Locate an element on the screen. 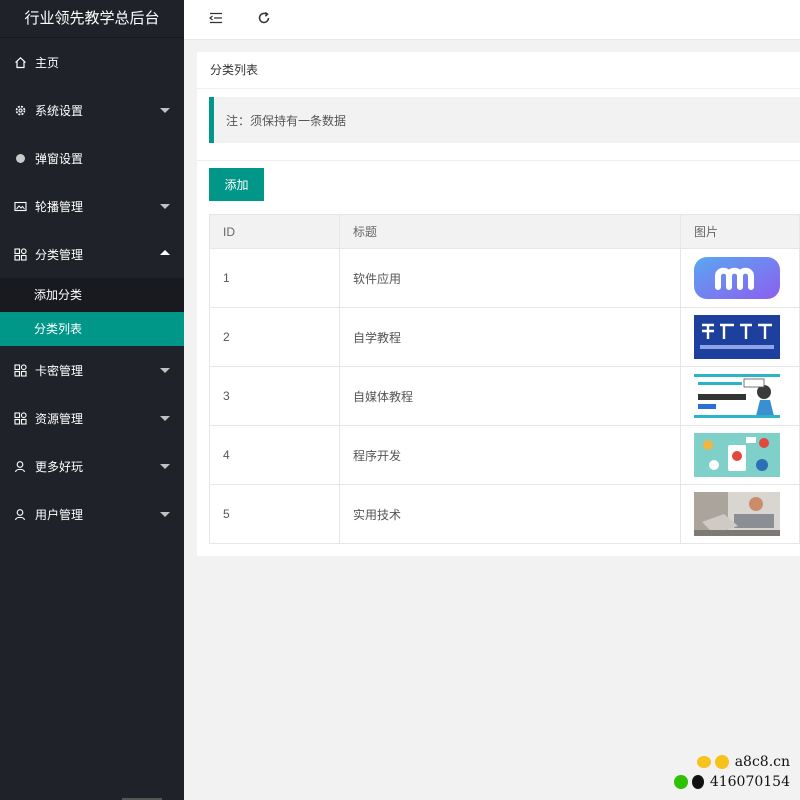 The height and width of the screenshot is (800, 800). sidebar-item-popup-settings: 弹窗设置 is located at coordinates (92, 158).